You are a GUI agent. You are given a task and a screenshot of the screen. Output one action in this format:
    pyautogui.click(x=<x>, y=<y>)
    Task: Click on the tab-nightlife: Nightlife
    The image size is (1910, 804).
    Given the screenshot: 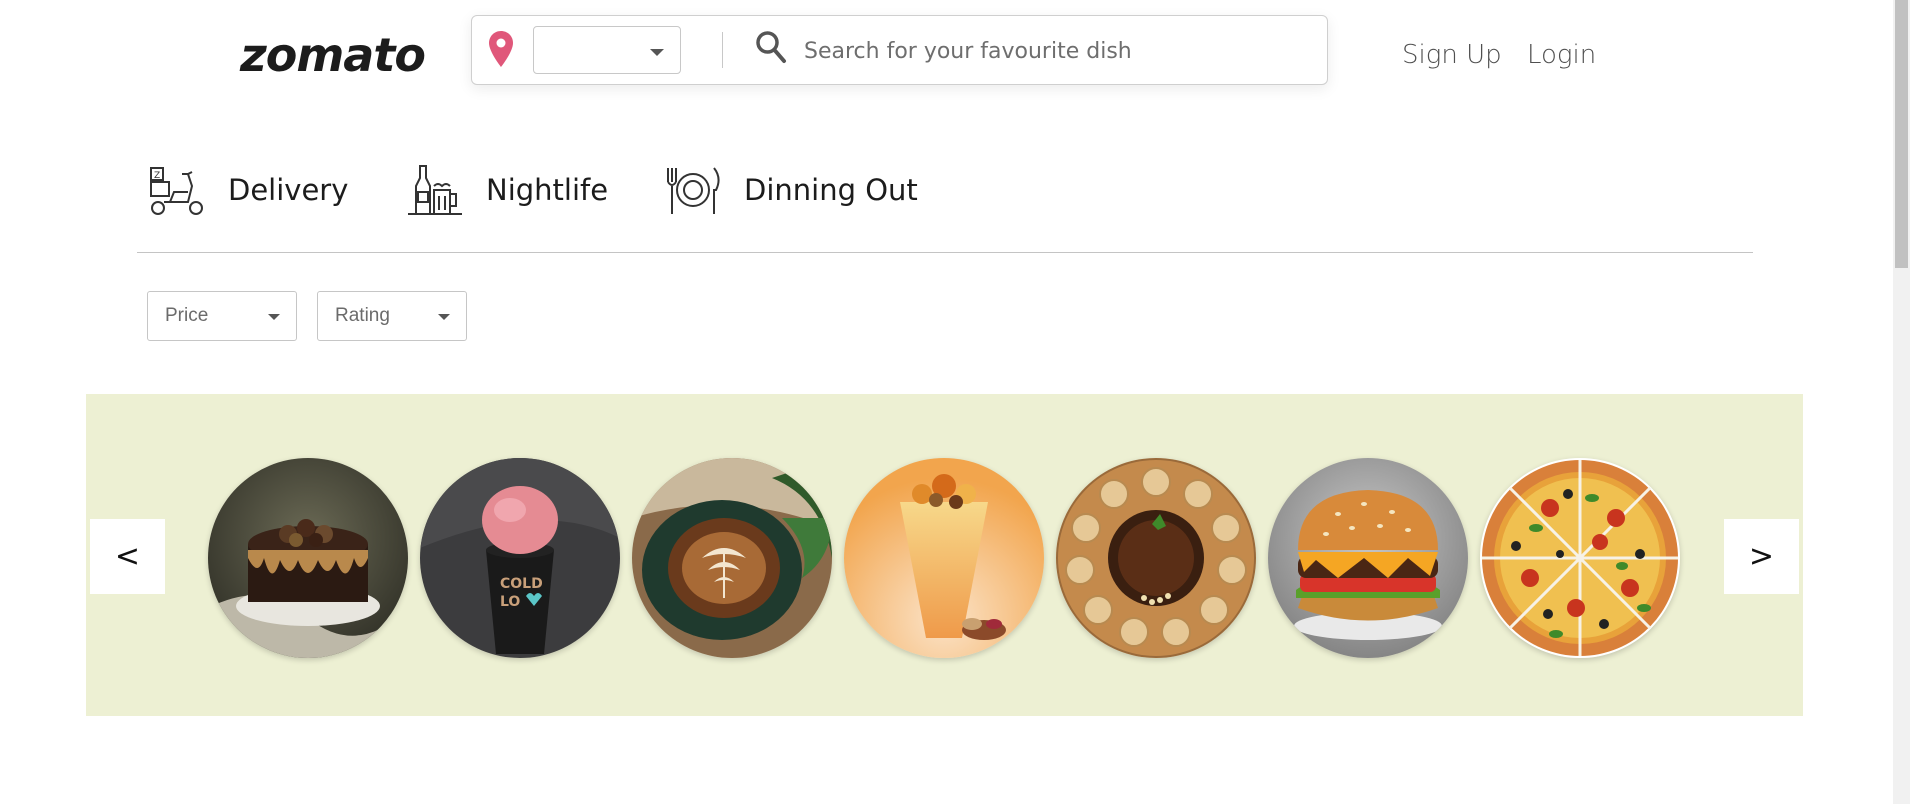 What is the action you would take?
    pyautogui.click(x=507, y=190)
    